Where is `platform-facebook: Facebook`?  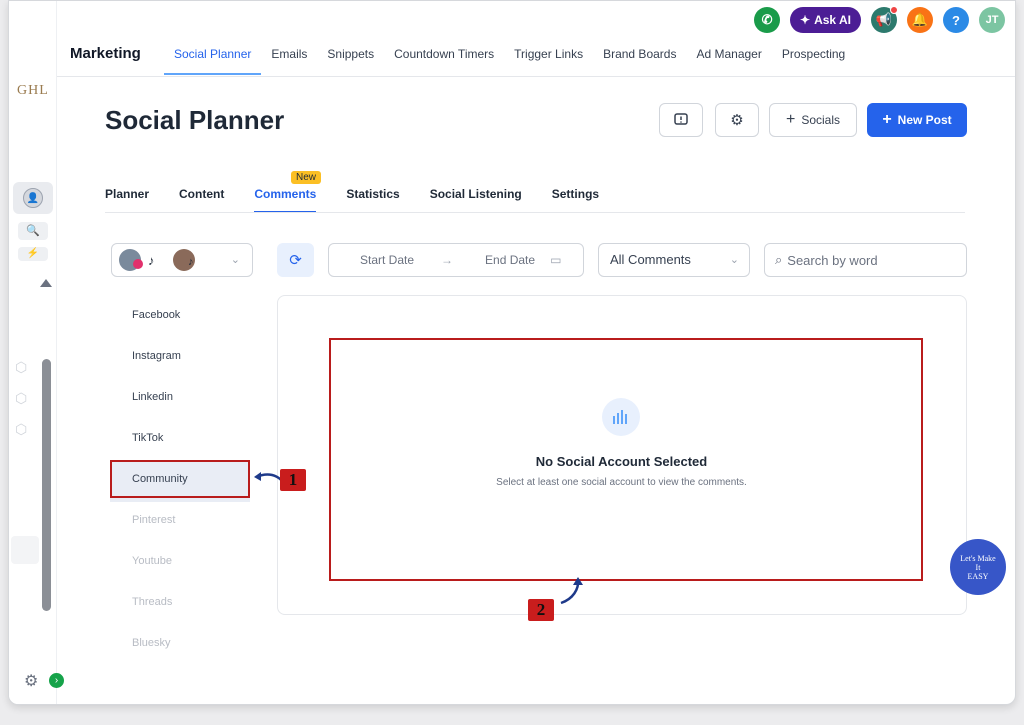 platform-facebook: Facebook is located at coordinates (180, 317).